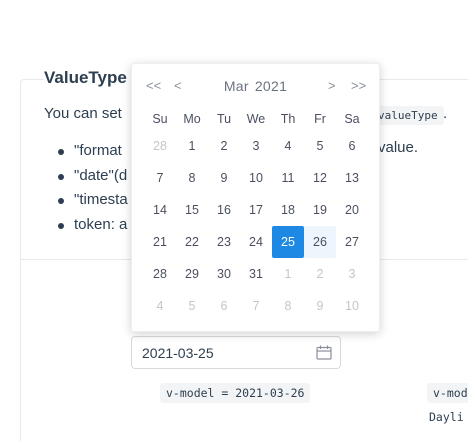 This screenshot has width=468, height=441. What do you see at coordinates (224, 242) in the screenshot?
I see `day-cell: 23` at bounding box center [224, 242].